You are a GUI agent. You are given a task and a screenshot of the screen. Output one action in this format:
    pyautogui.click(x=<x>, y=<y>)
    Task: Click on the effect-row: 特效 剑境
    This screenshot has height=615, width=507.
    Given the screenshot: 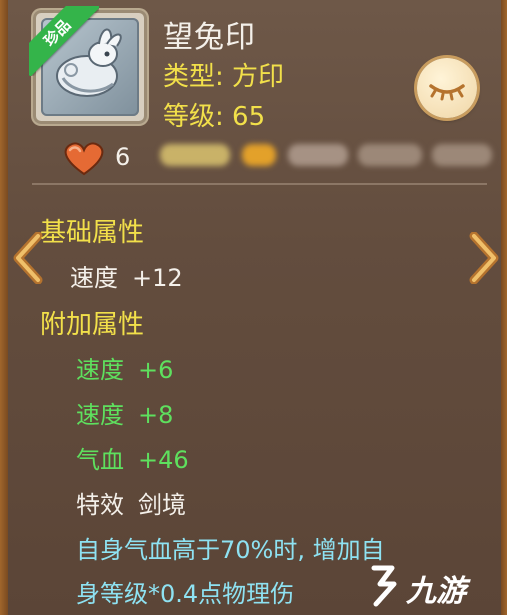 What is the action you would take?
    pyautogui.click(x=131, y=502)
    